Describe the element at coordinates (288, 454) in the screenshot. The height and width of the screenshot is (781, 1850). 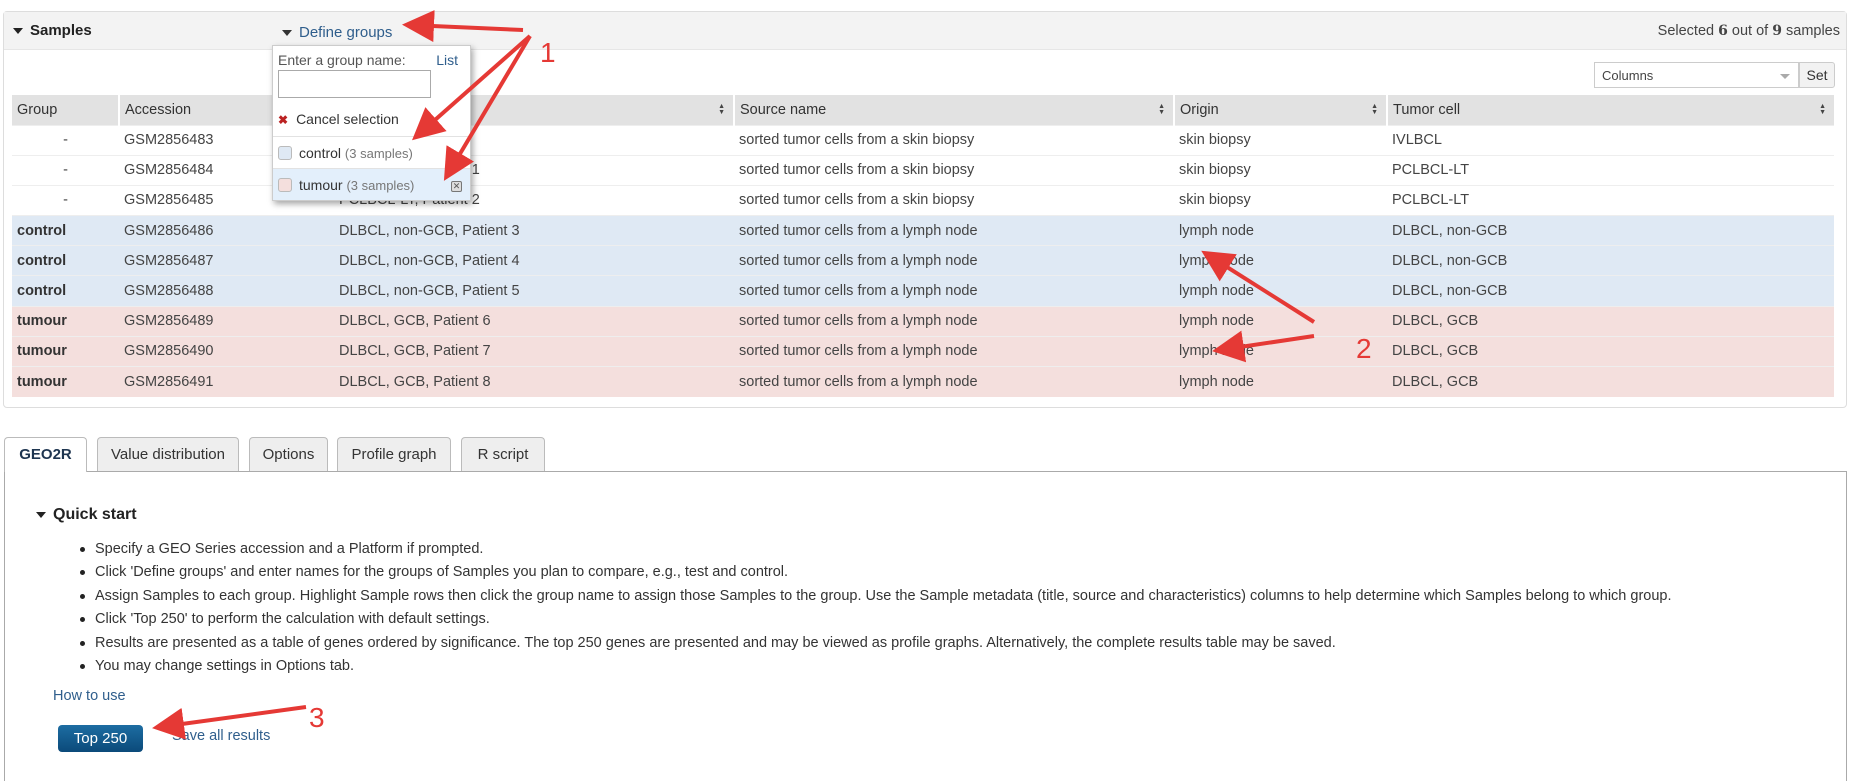
I see `tab-options: Options` at that location.